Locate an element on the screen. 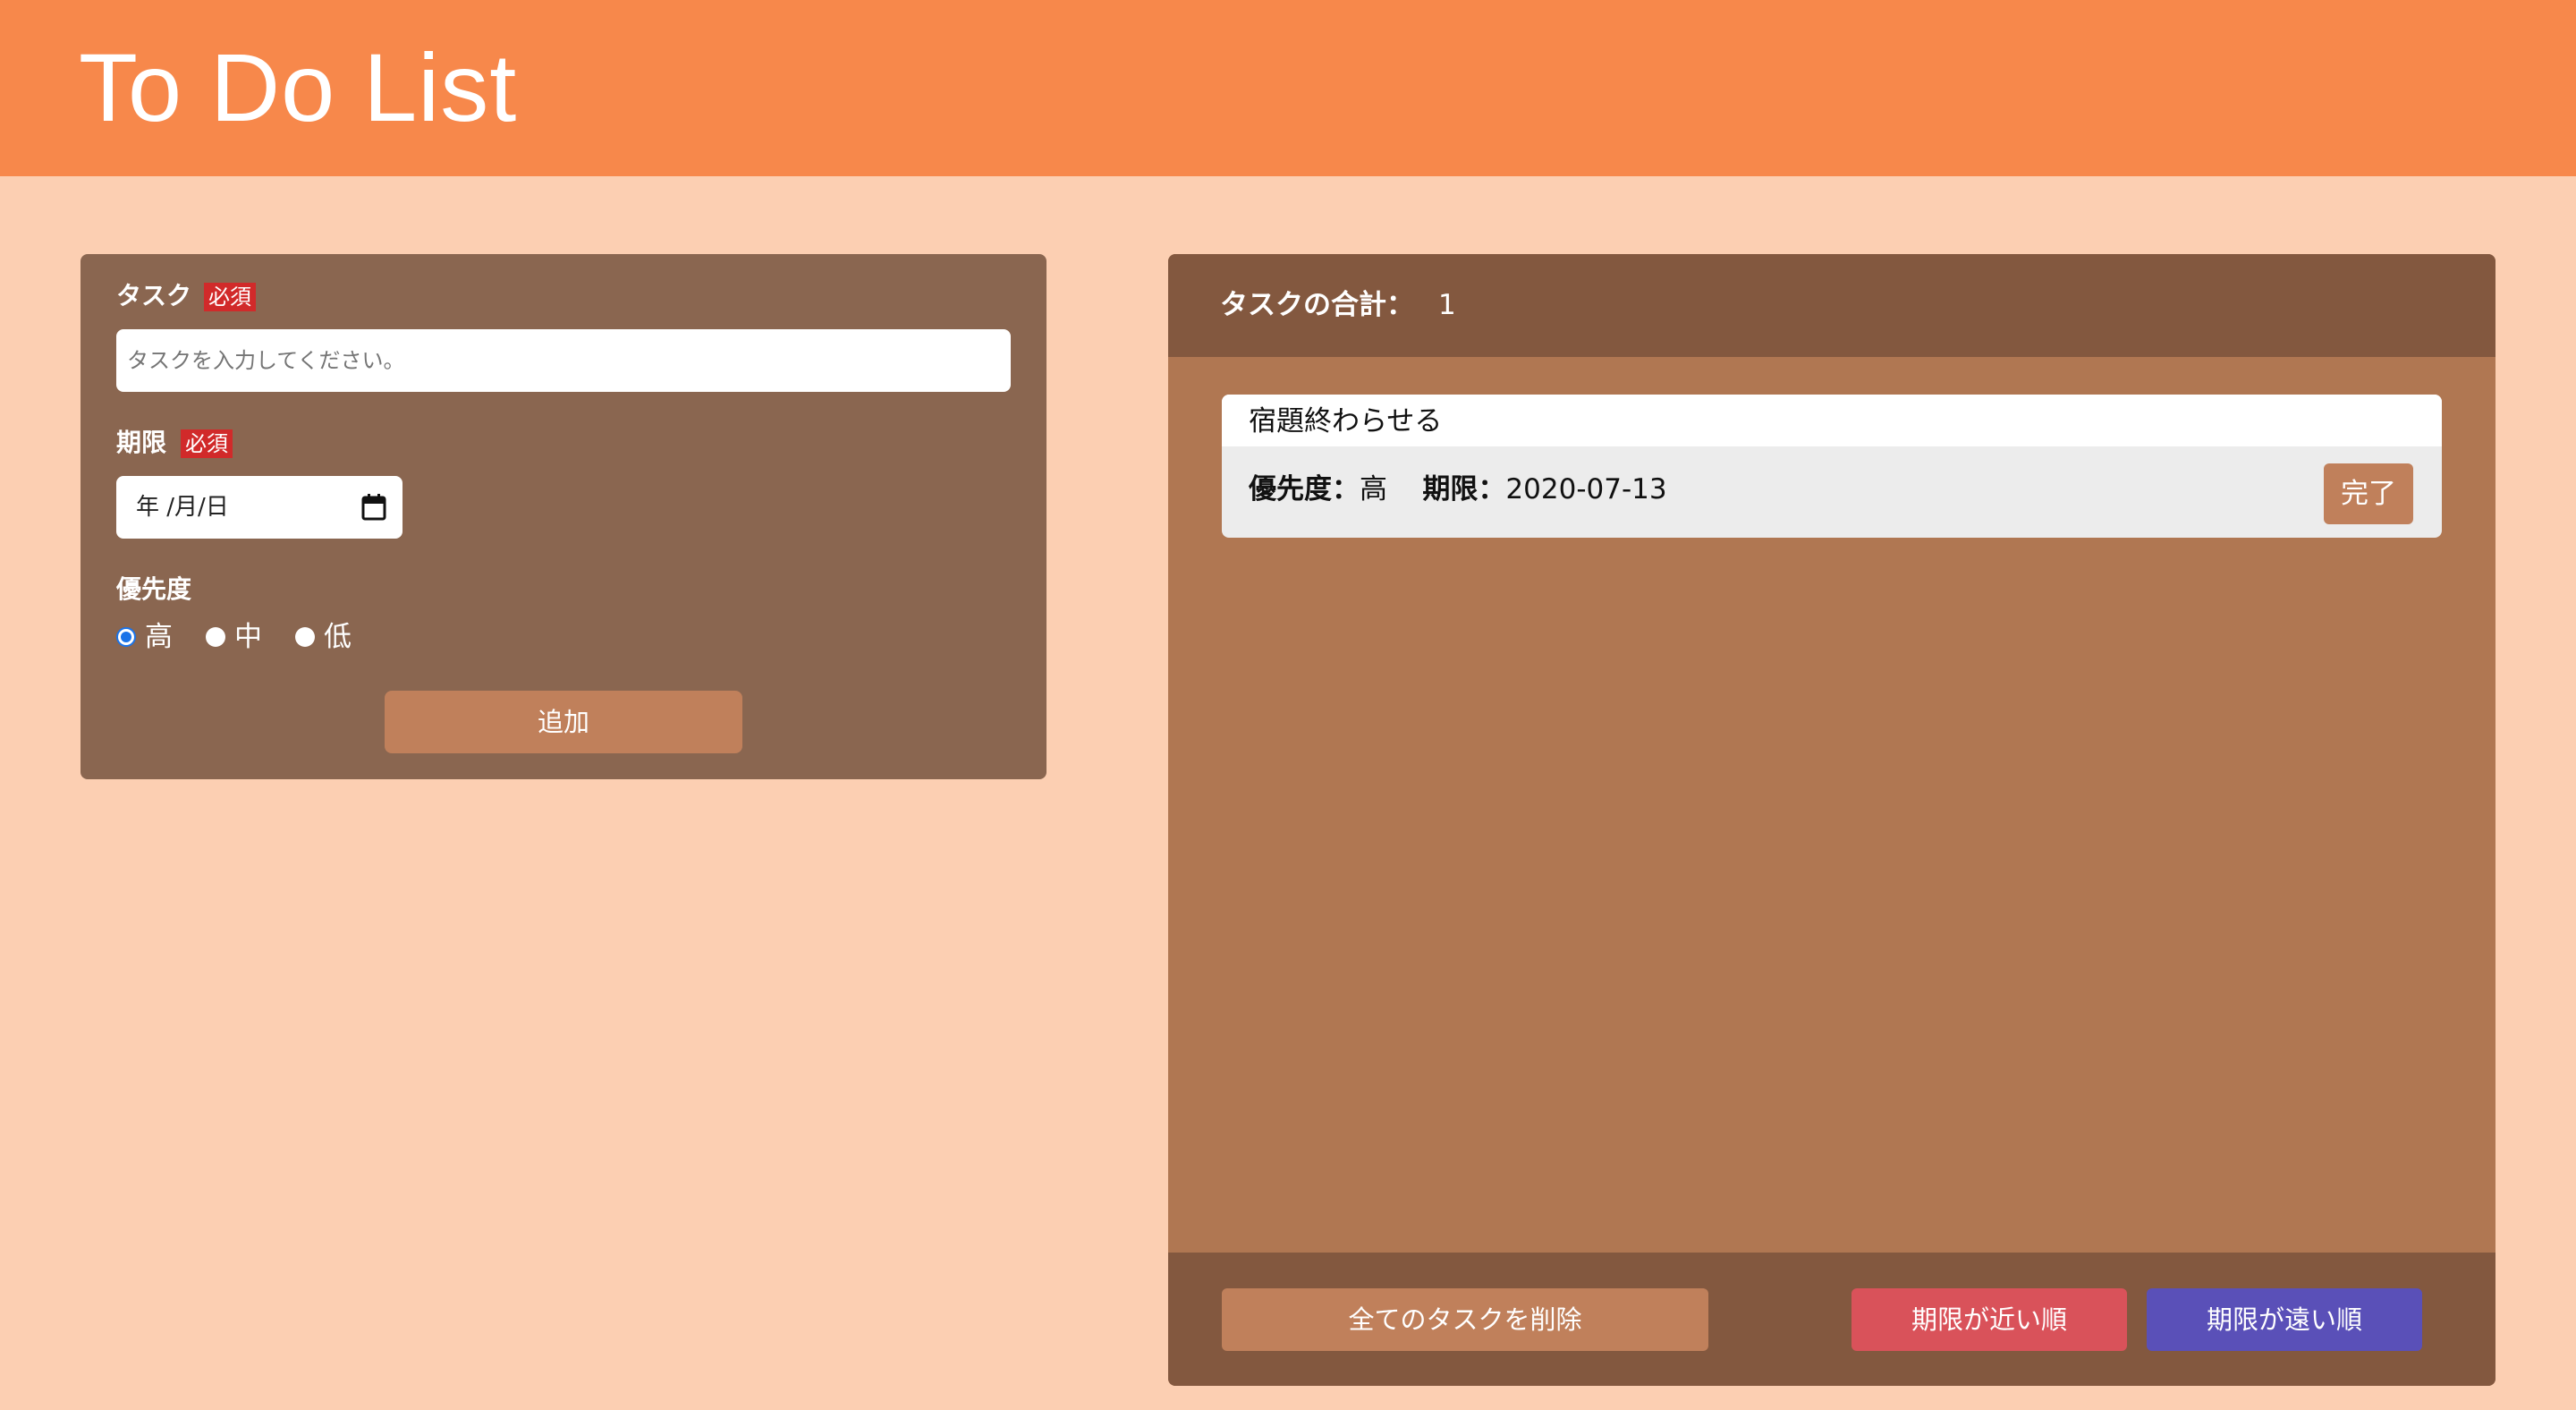 The width and height of the screenshot is (2576, 1410). sort-by-nearest-deadline-button: 期限が近い順 is located at coordinates (1989, 1320).